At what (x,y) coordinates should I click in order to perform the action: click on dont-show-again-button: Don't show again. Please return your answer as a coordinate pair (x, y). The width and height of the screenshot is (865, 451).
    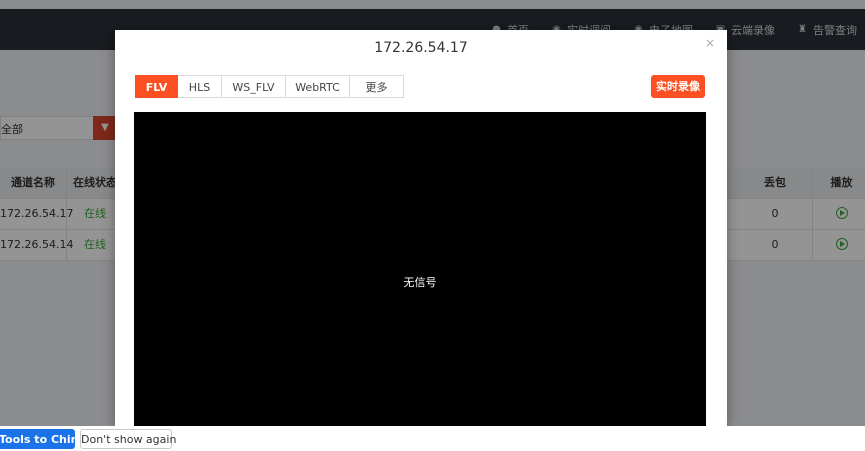
    Looking at the image, I should click on (128, 439).